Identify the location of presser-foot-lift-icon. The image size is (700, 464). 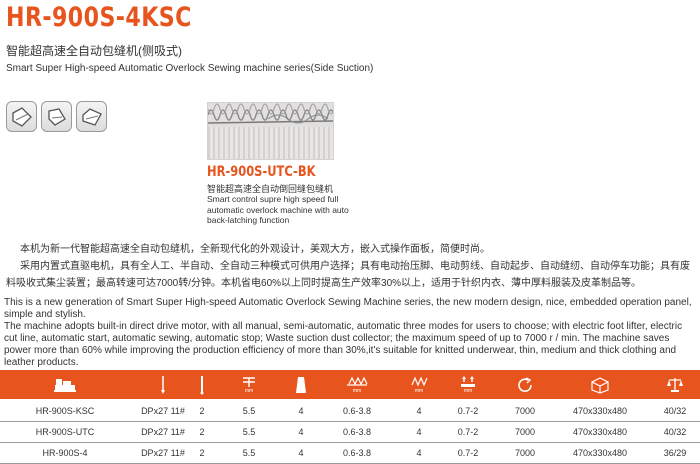
(468, 381).